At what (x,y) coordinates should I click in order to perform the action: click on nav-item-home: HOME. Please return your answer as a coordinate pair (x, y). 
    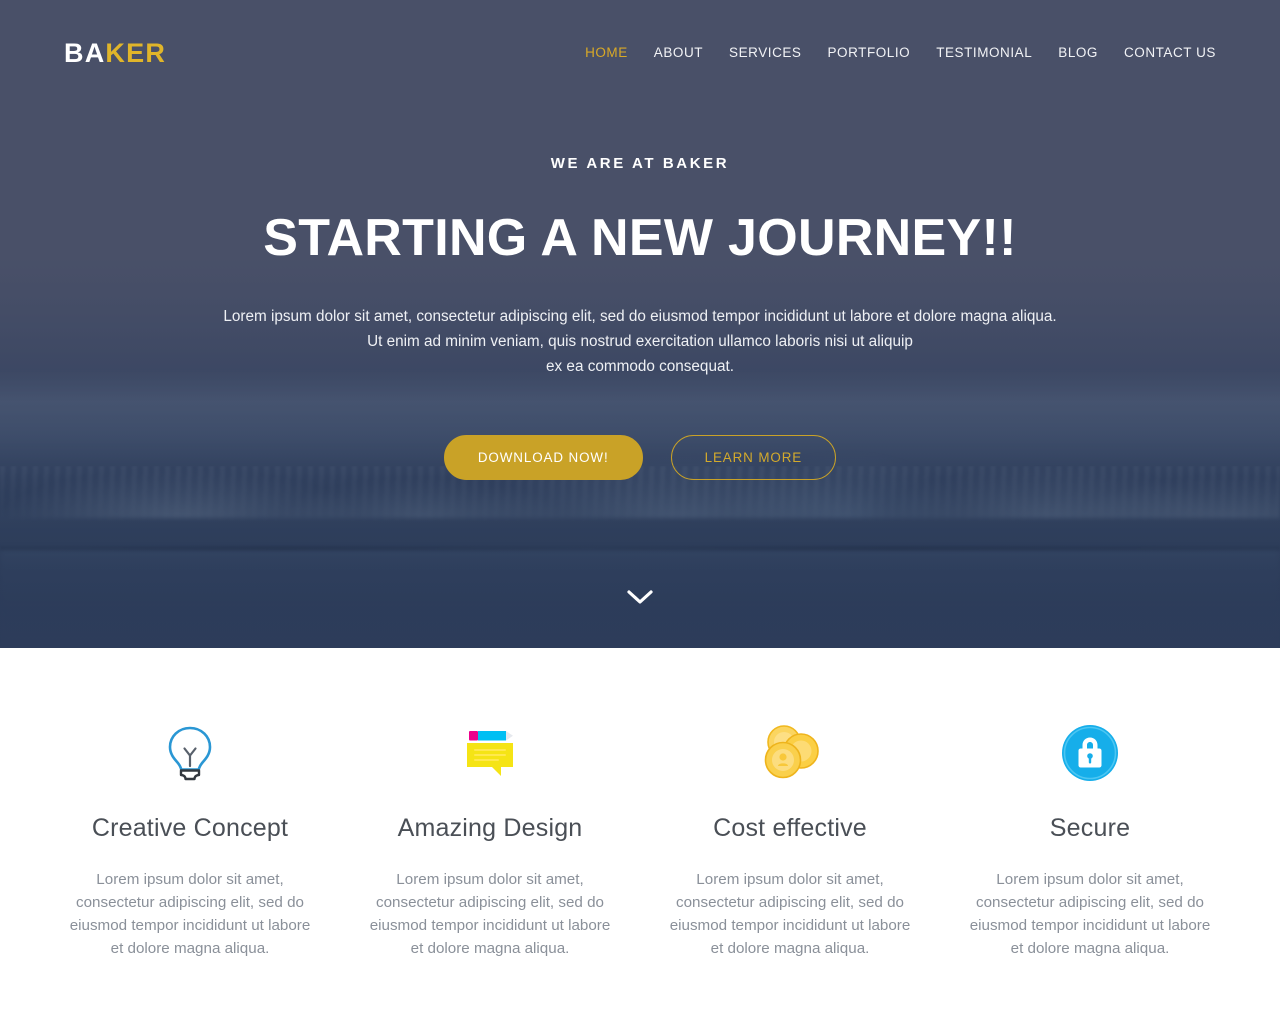
    Looking at the image, I should click on (606, 53).